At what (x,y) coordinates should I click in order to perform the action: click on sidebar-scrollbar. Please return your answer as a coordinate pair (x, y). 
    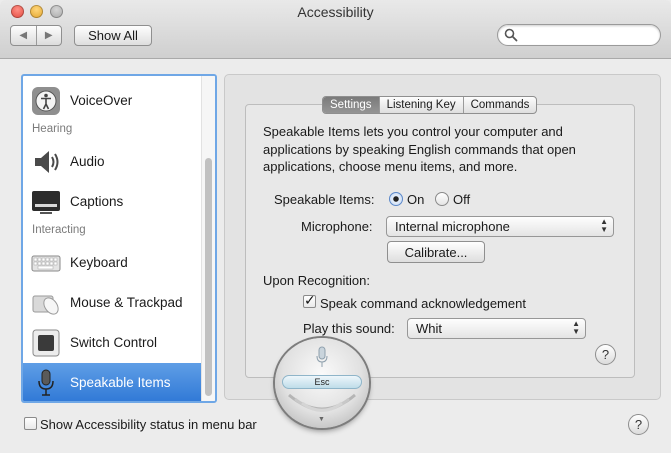
    Looking at the image, I should click on (208, 238).